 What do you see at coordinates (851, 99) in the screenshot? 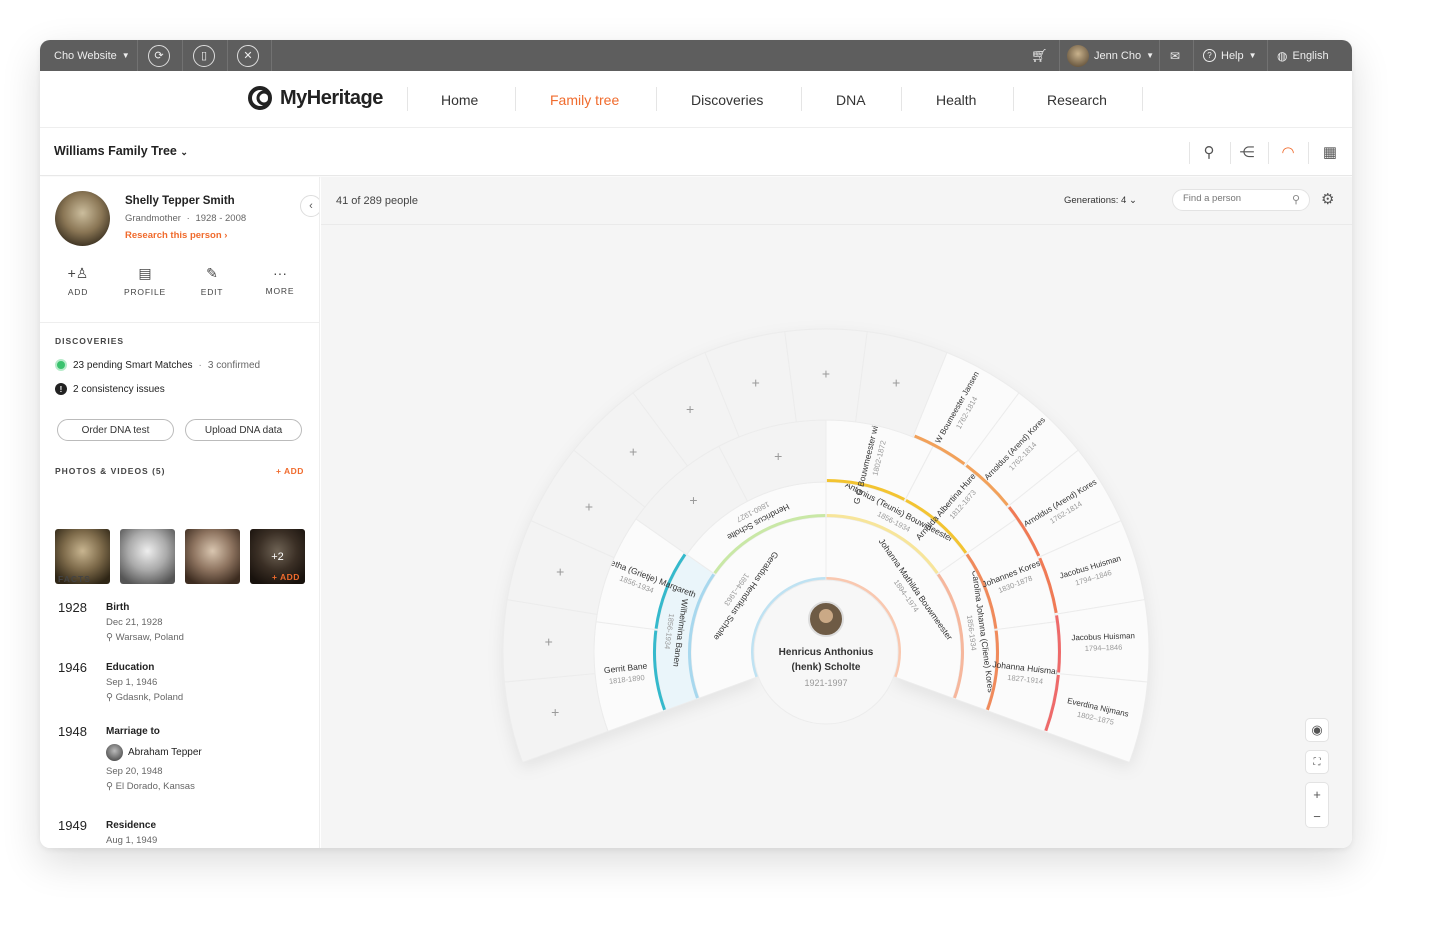
I see `nav-dna: DNA` at bounding box center [851, 99].